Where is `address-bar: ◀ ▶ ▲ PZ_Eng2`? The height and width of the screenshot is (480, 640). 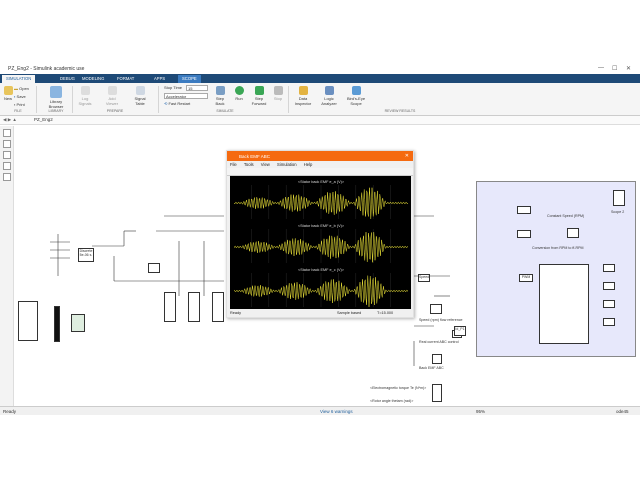
address-bar: ◀ ▶ ▲ PZ_Eng2 is located at coordinates (320, 120).